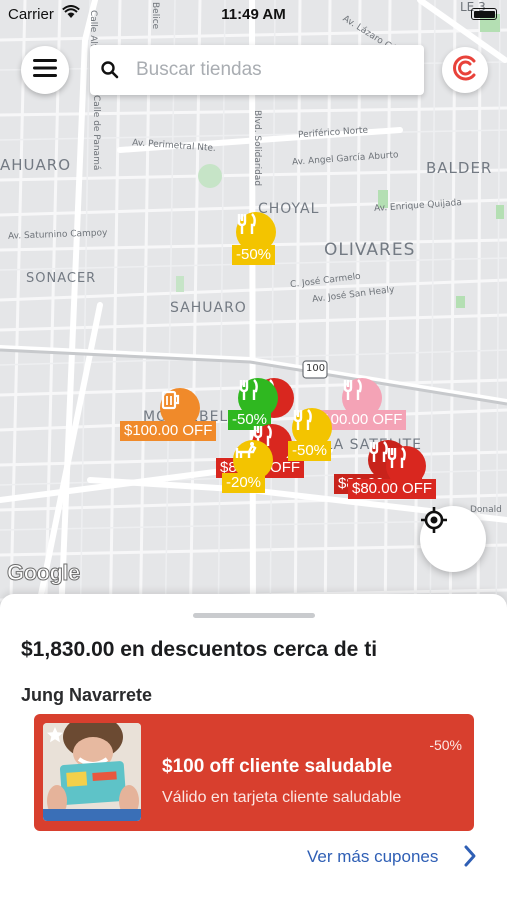  What do you see at coordinates (445, 745) in the screenshot?
I see `coupon-discount-badge: -50%` at bounding box center [445, 745].